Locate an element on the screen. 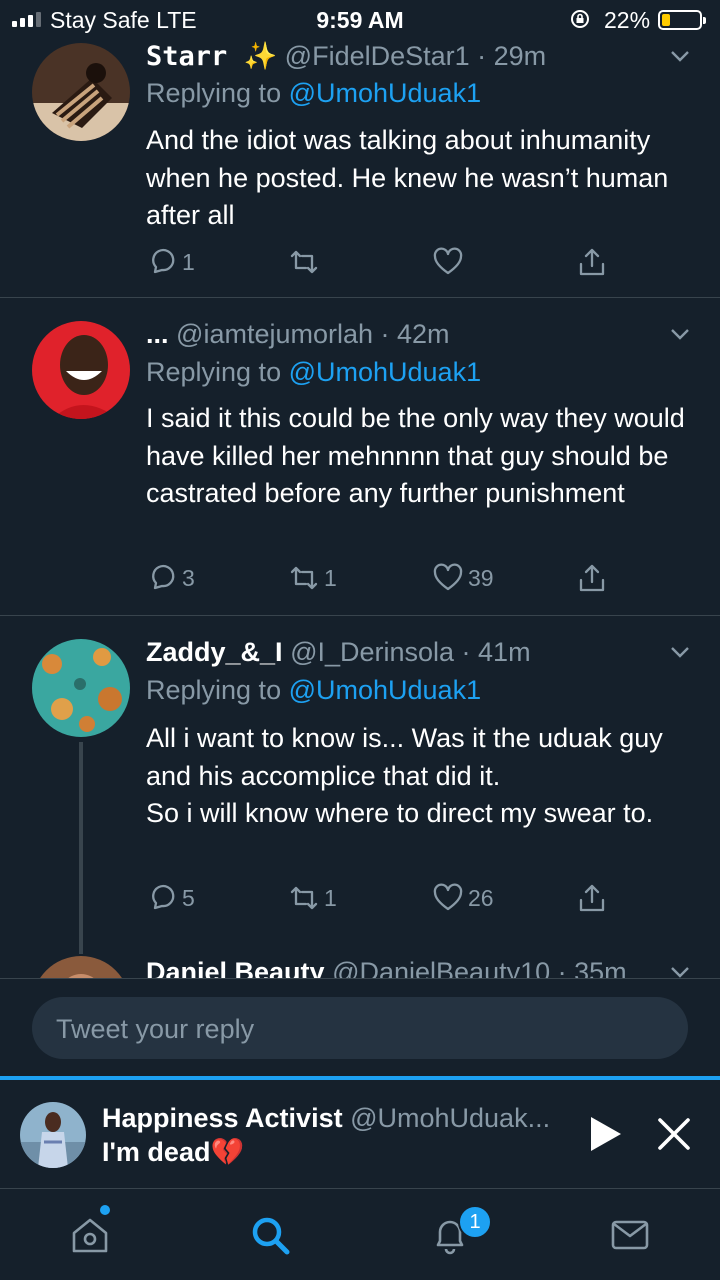  search-icon is located at coordinates (270, 1235).